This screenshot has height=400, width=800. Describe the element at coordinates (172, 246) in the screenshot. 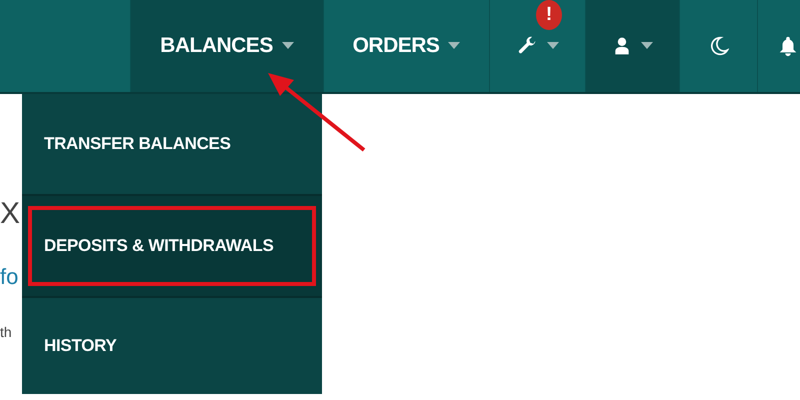

I see `menu-item: DEPOSITS & WITHDRAWALS` at that location.